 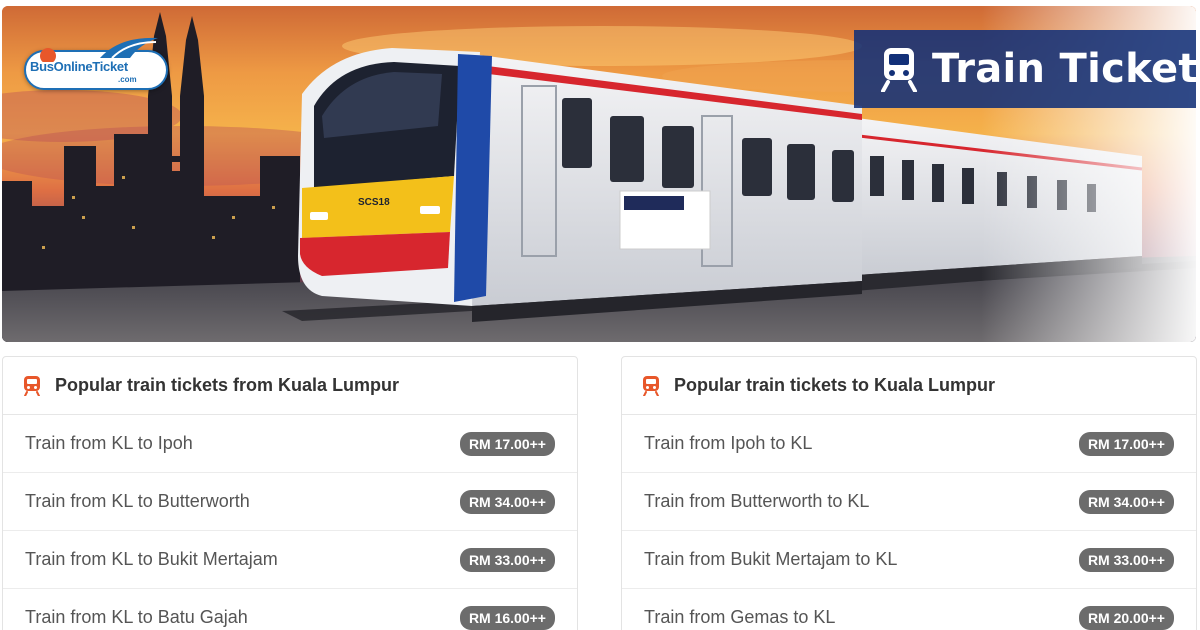 I want to click on brand-logo: BusOnlineTicket .com, so click(x=99, y=64).